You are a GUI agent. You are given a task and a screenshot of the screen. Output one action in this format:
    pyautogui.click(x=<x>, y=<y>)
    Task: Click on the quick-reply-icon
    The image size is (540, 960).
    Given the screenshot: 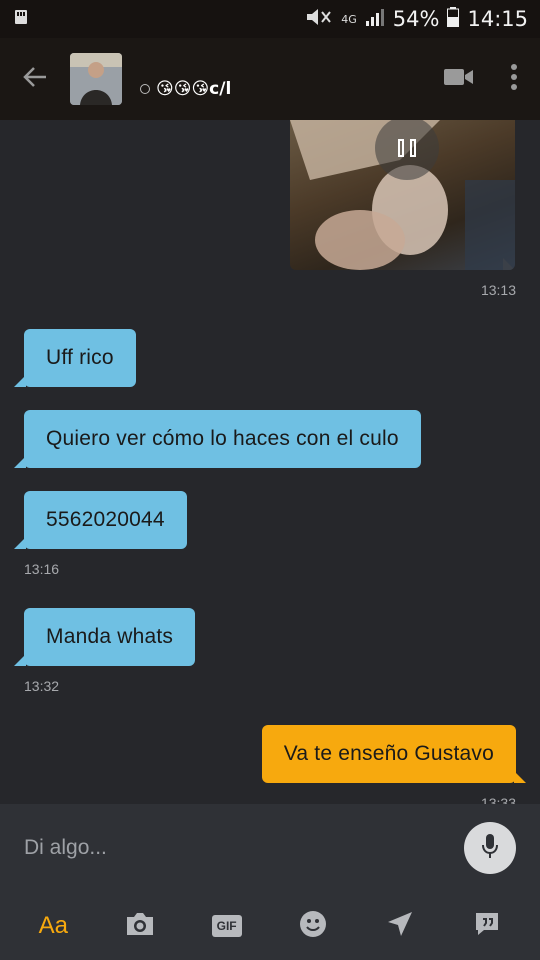 What is the action you would take?
    pyautogui.click(x=487, y=926)
    